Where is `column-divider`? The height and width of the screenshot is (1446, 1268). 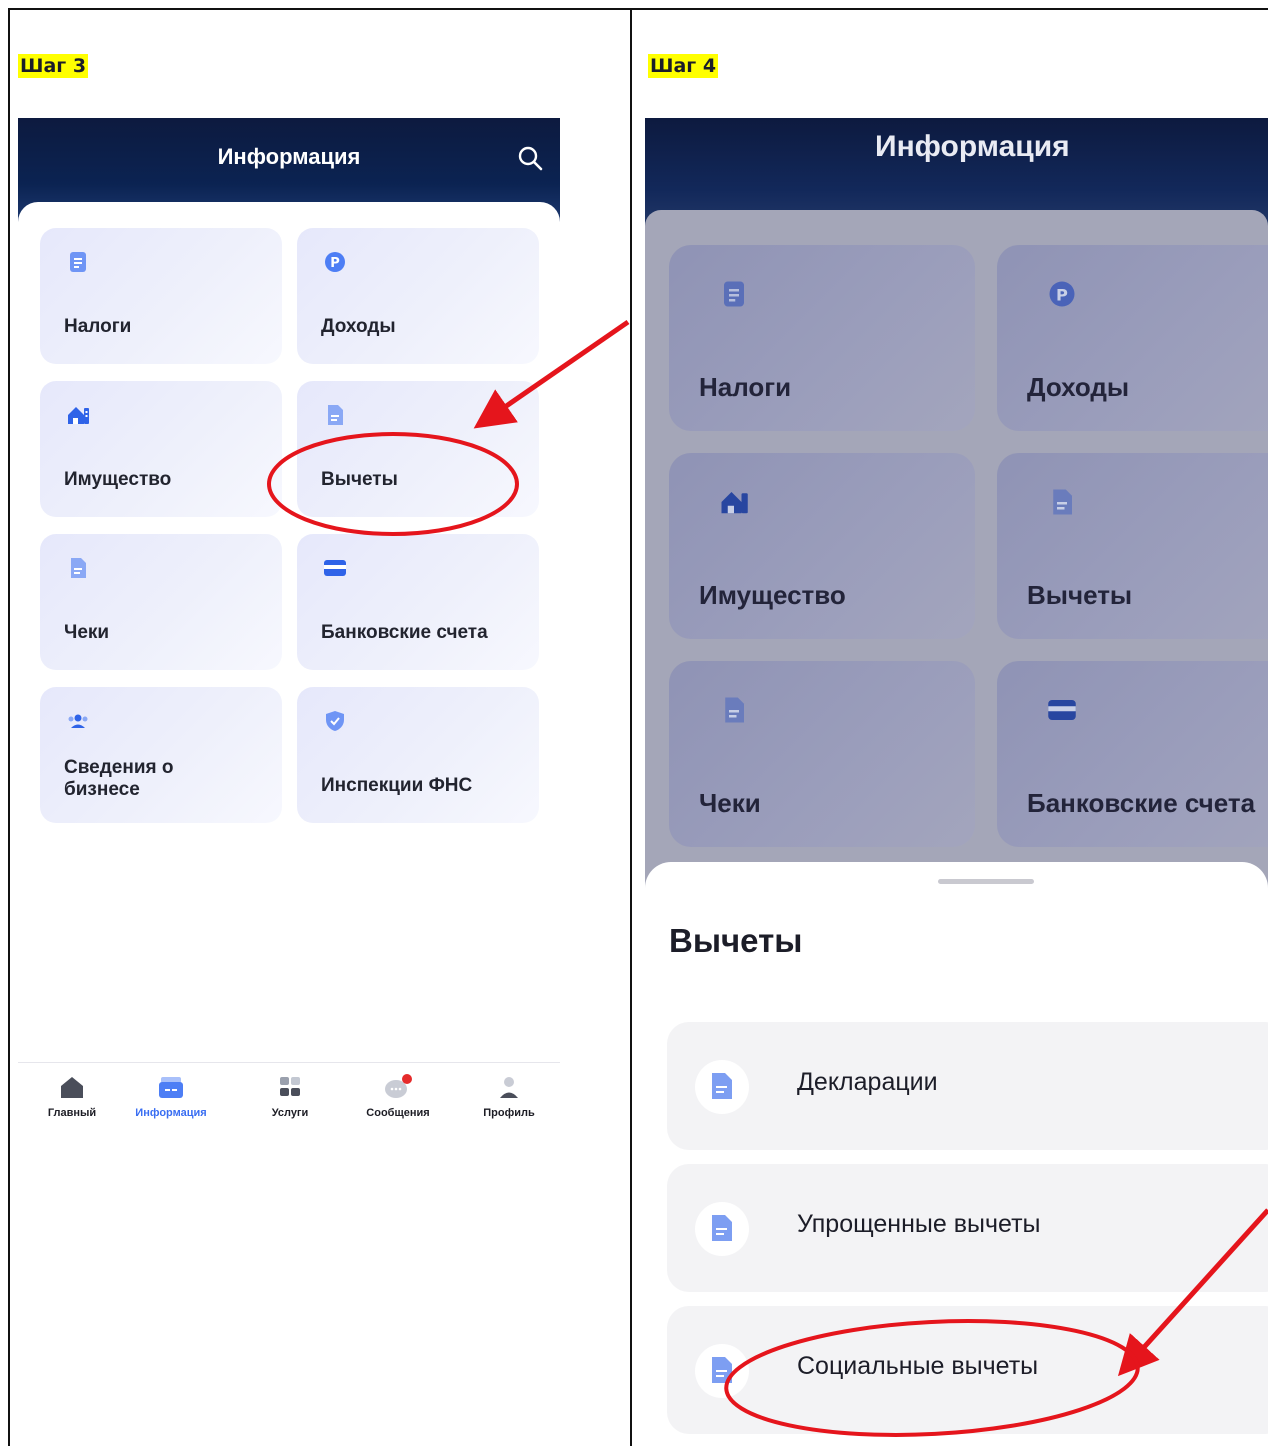
column-divider is located at coordinates (631, 727).